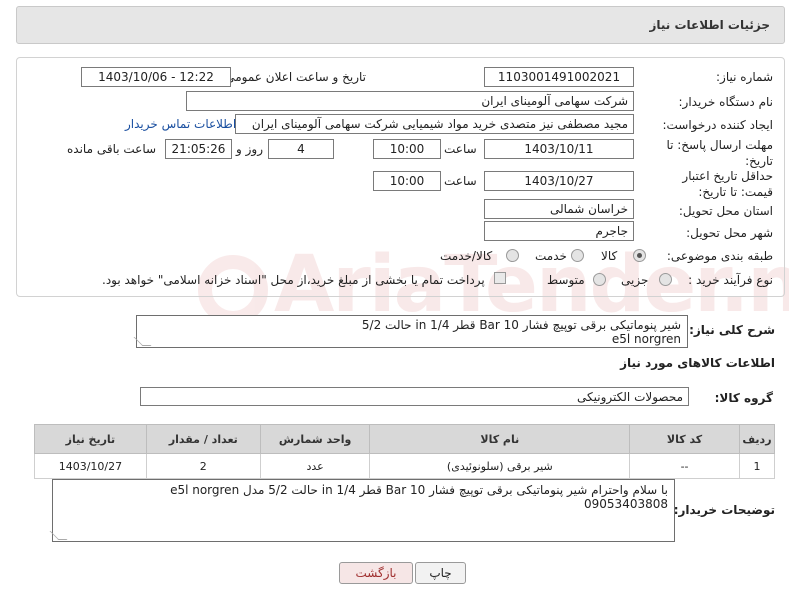 This screenshot has width=789, height=598. What do you see at coordinates (180, 124) in the screenshot?
I see `contact-info-link: اطلاعات تماس خریدار` at bounding box center [180, 124].